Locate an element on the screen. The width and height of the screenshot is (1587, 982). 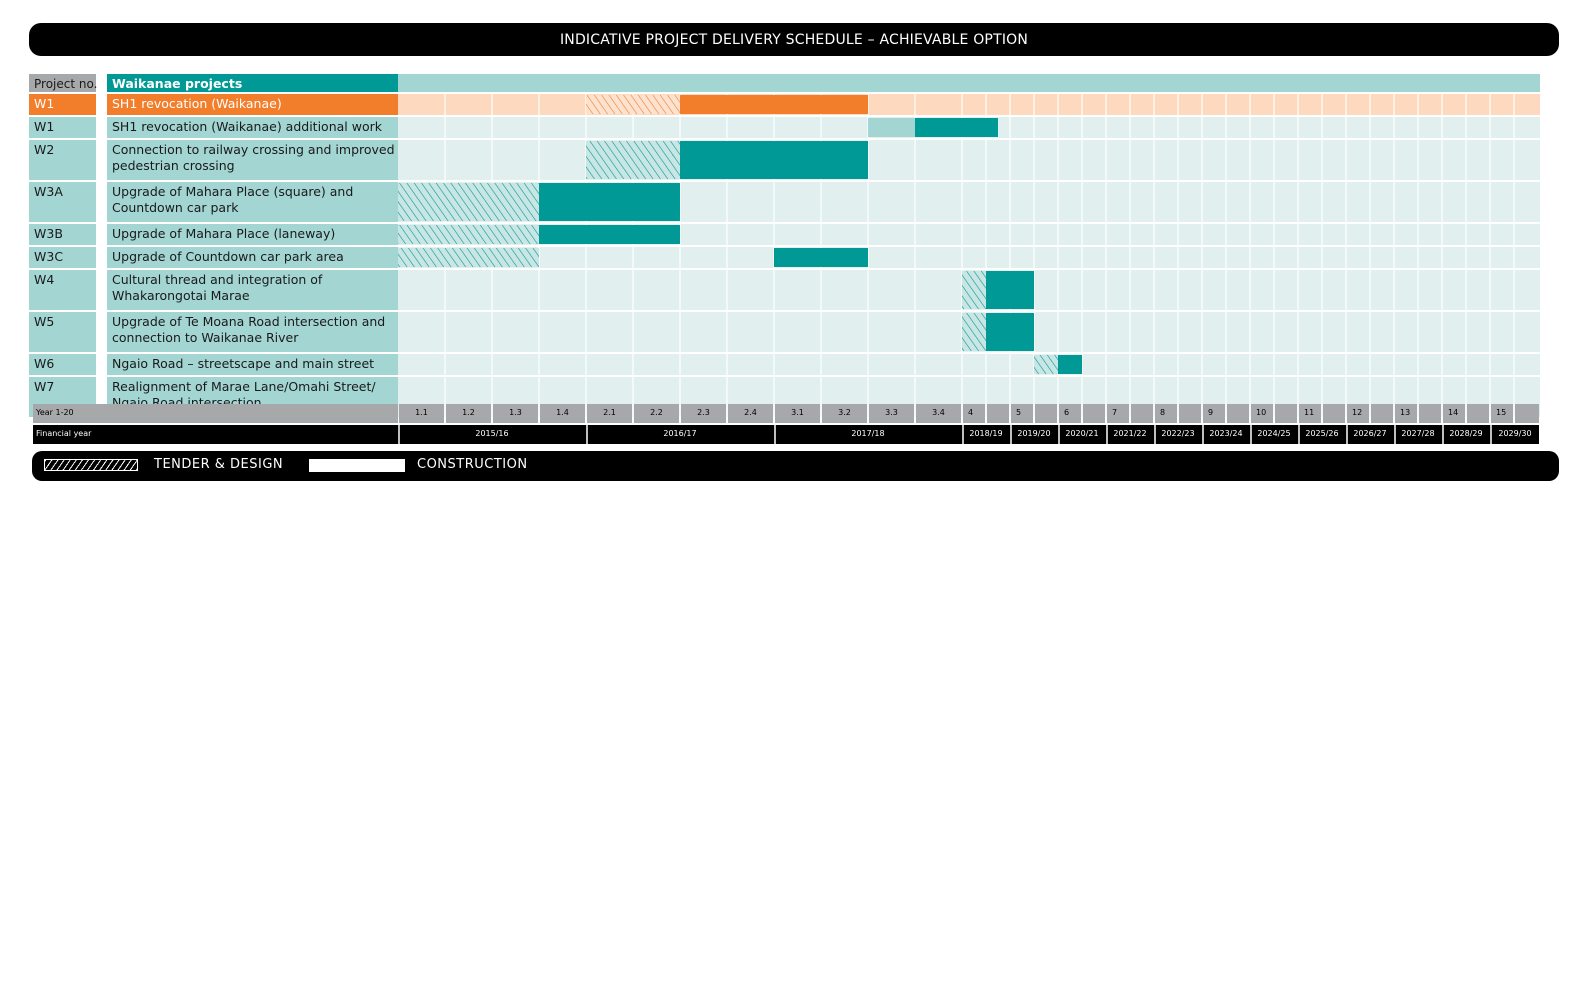
project-no-label: W4 is located at coordinates (44, 279).